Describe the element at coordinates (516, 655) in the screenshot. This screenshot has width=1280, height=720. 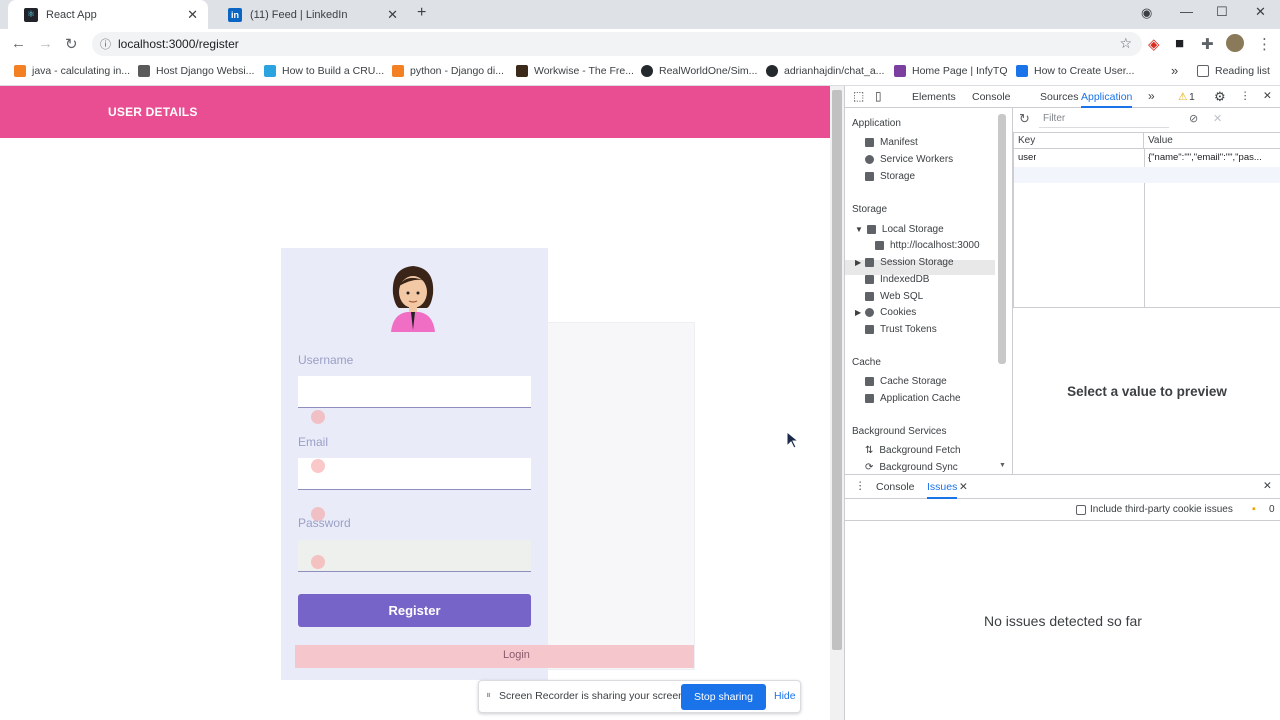
I see `login-link: Login` at that location.